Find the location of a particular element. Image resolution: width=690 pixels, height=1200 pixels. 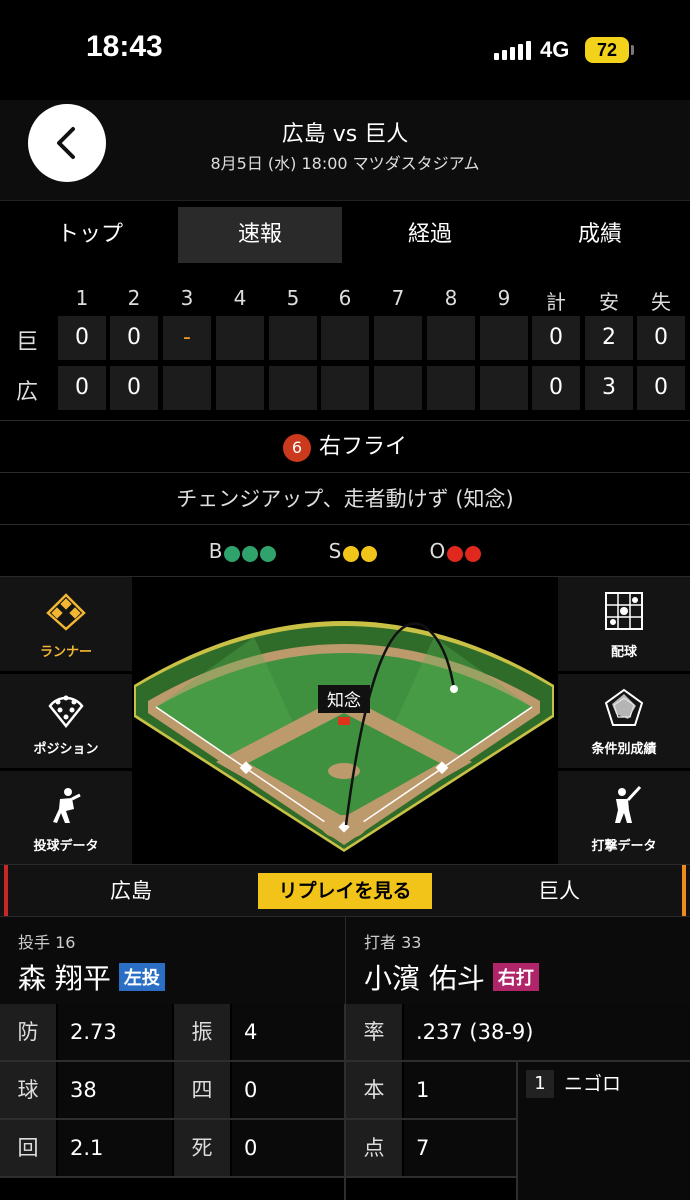

out-dot is located at coordinates (455, 553).